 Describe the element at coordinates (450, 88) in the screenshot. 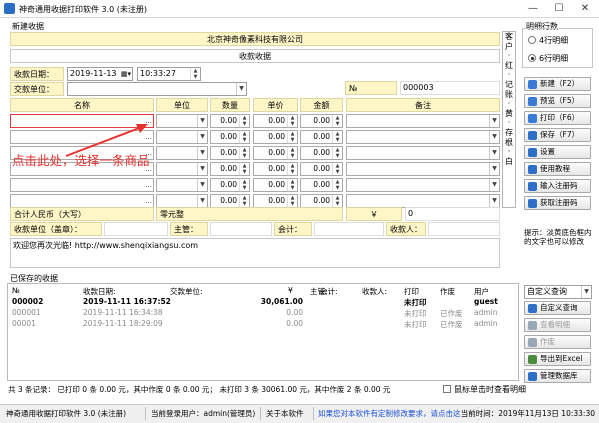

I see `receipt-no-value: 000003` at that location.